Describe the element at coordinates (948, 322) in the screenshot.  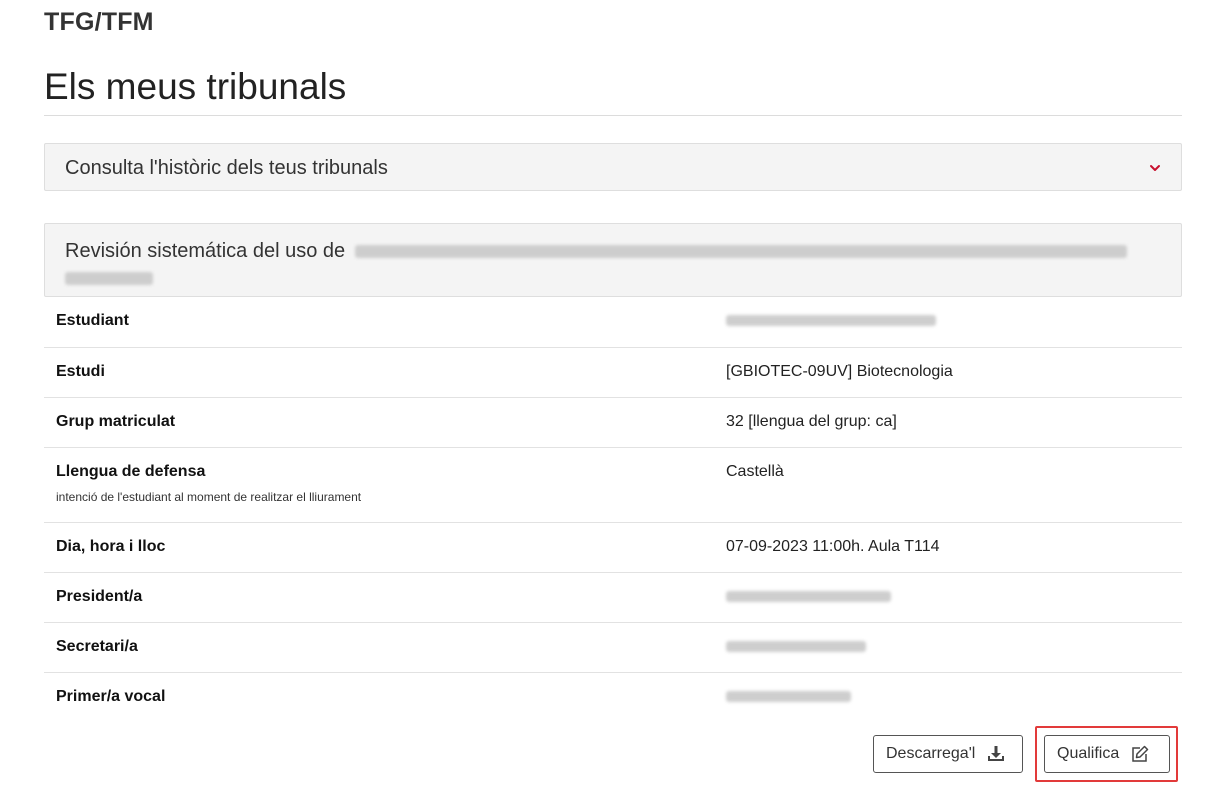
I see `row-value-student` at that location.